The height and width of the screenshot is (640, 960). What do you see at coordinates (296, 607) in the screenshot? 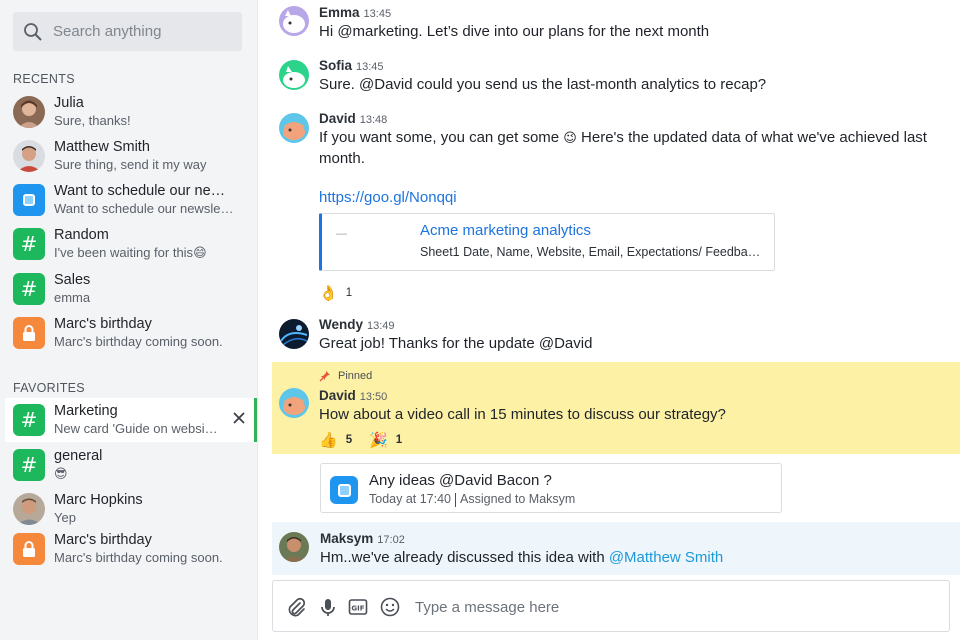
I see `paperclip-icon` at bounding box center [296, 607].